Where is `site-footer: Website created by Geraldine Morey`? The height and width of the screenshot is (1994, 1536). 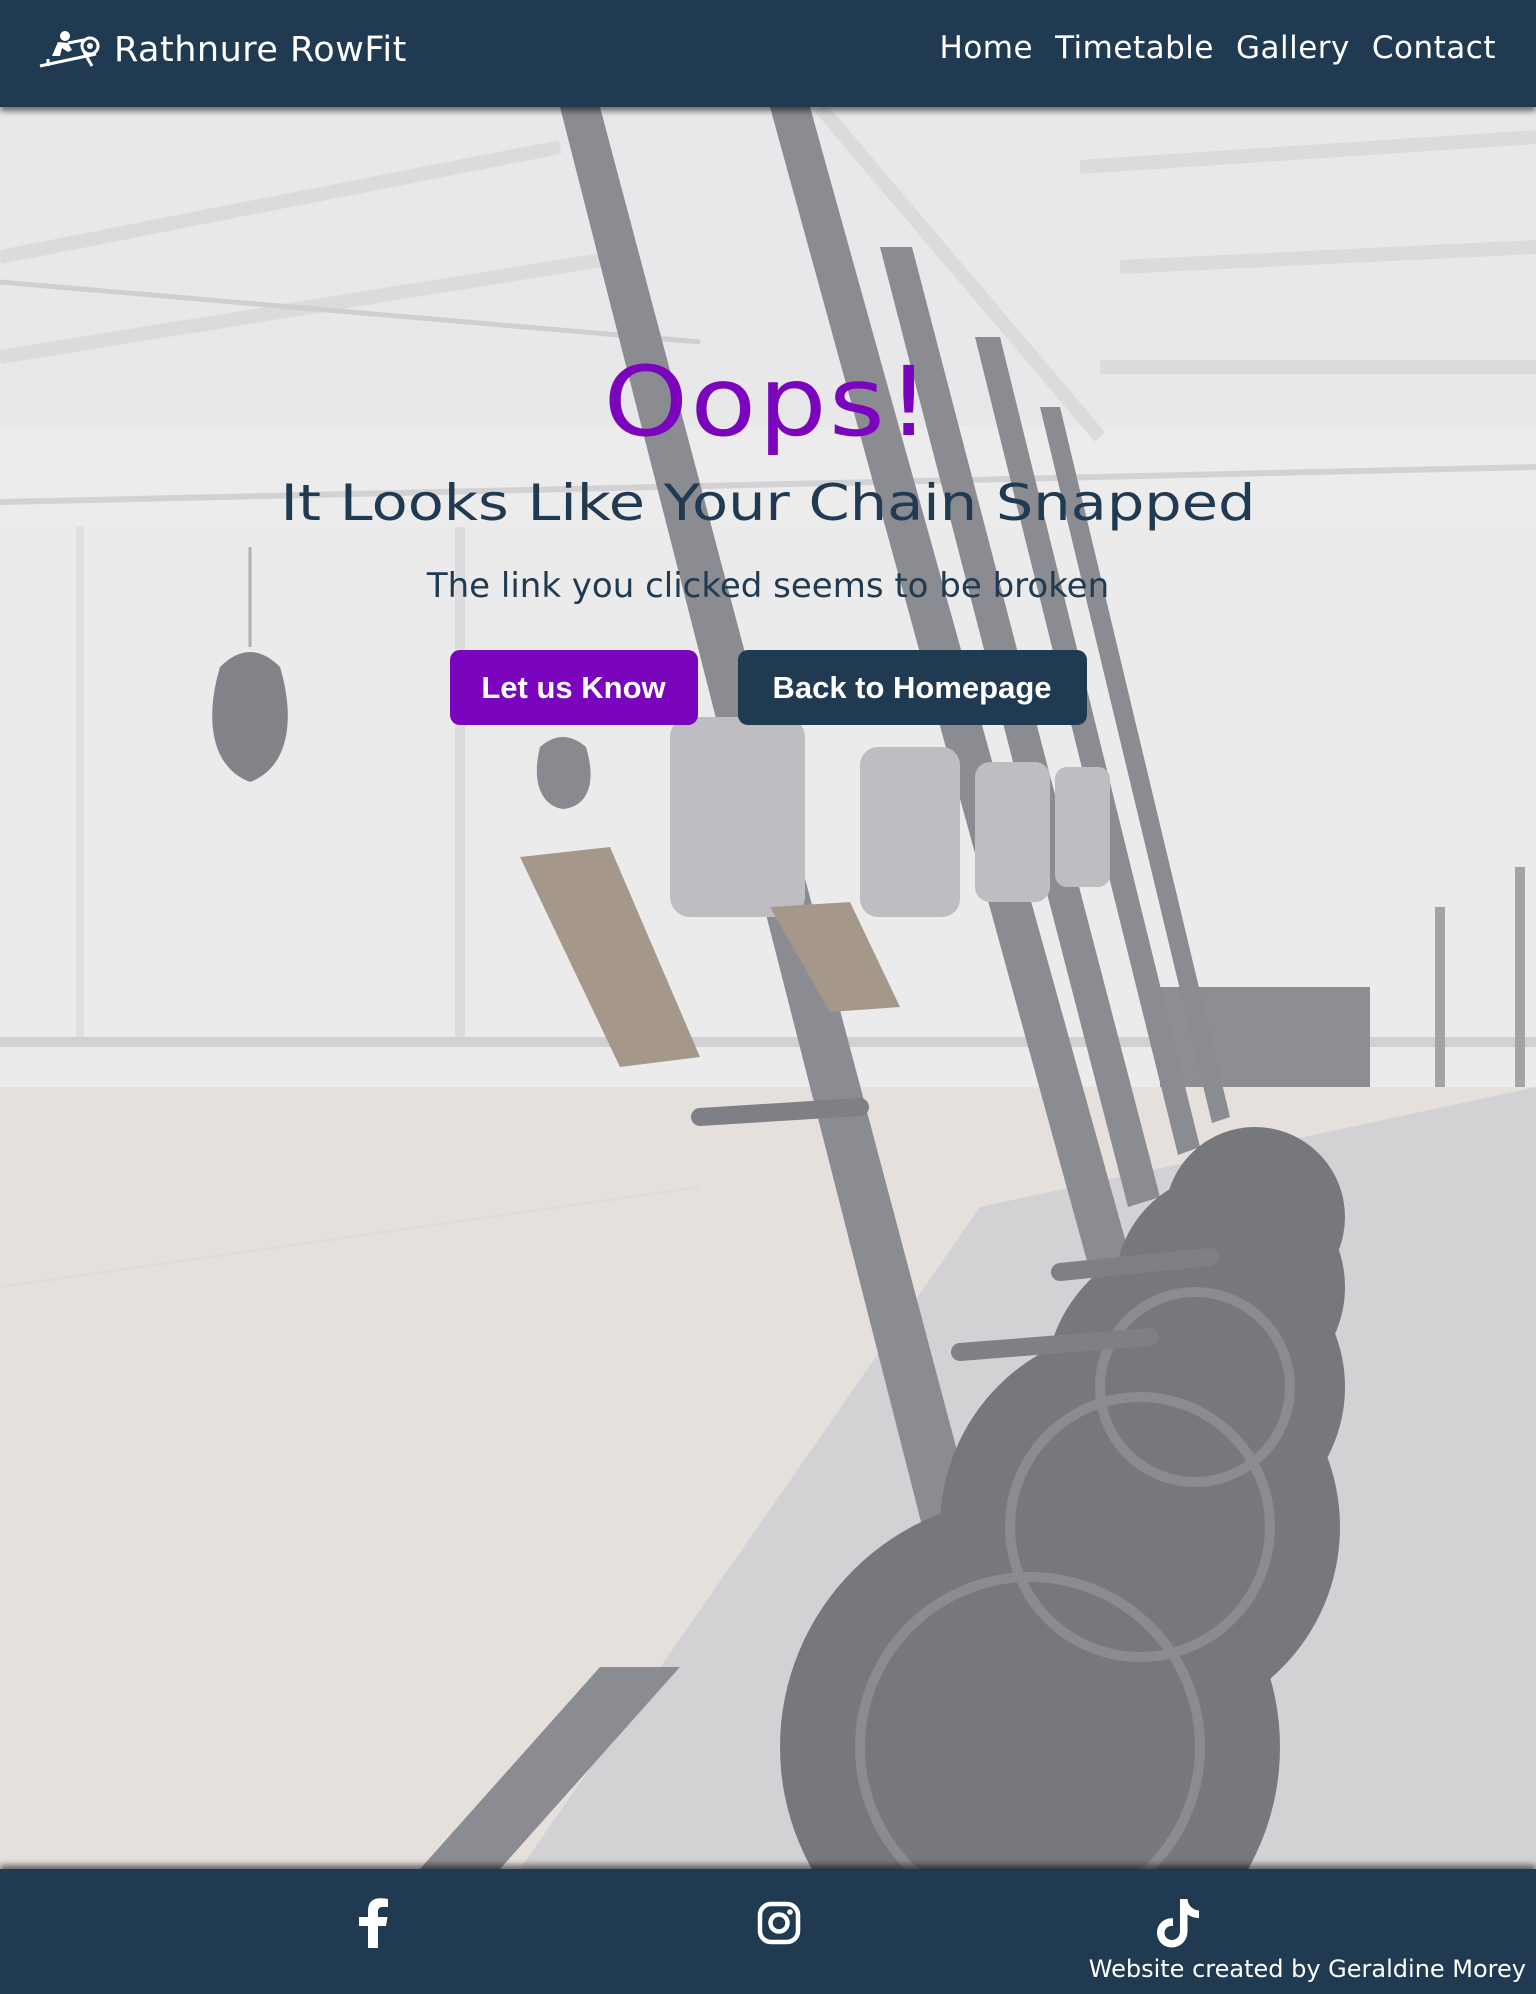
site-footer: Website created by Geraldine Morey is located at coordinates (768, 1931).